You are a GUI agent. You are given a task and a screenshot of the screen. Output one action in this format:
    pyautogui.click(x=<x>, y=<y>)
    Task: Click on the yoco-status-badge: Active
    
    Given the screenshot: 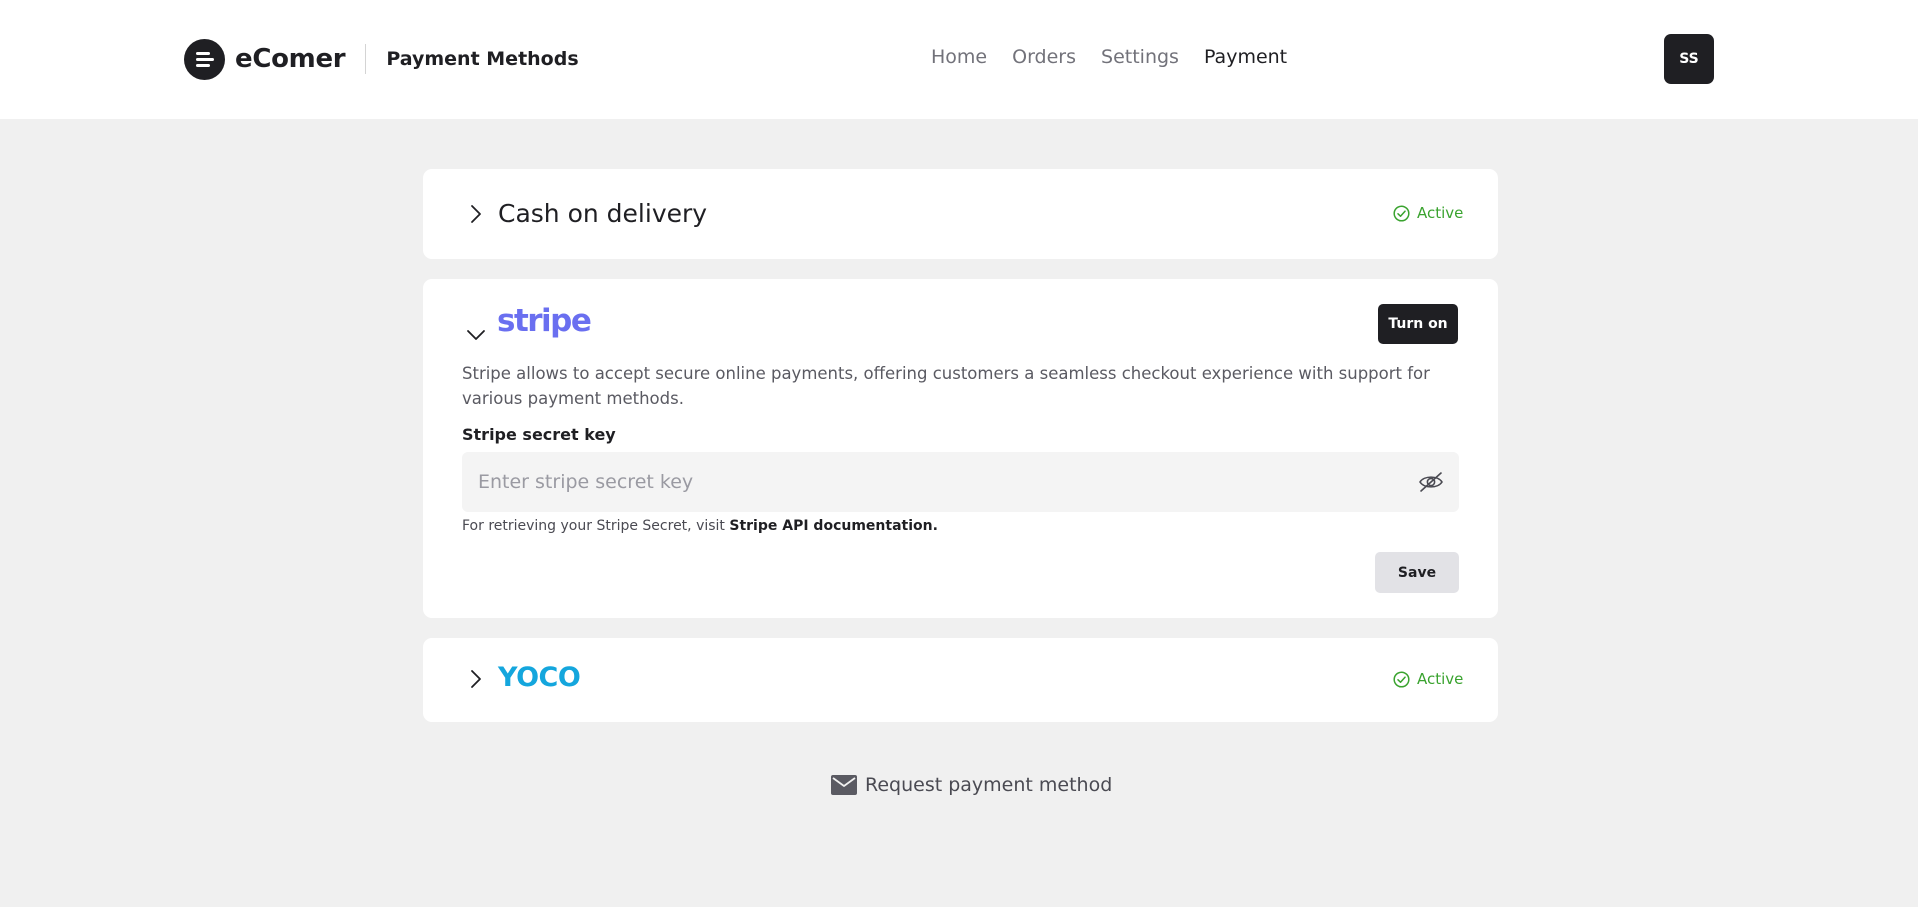 What is the action you would take?
    pyautogui.click(x=1428, y=679)
    